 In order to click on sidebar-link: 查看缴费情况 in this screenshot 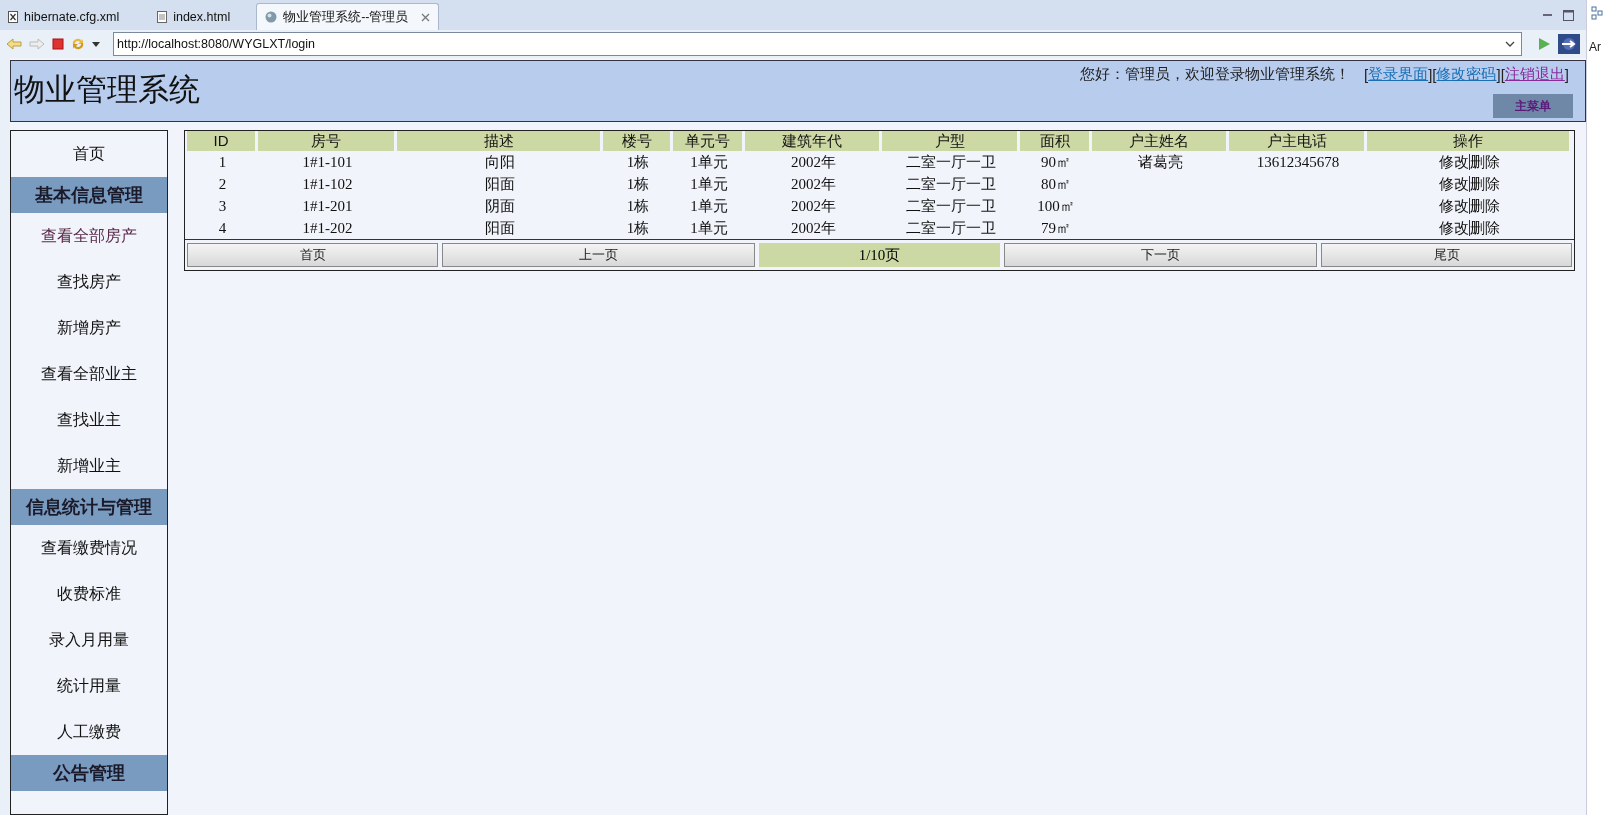, I will do `click(89, 548)`.